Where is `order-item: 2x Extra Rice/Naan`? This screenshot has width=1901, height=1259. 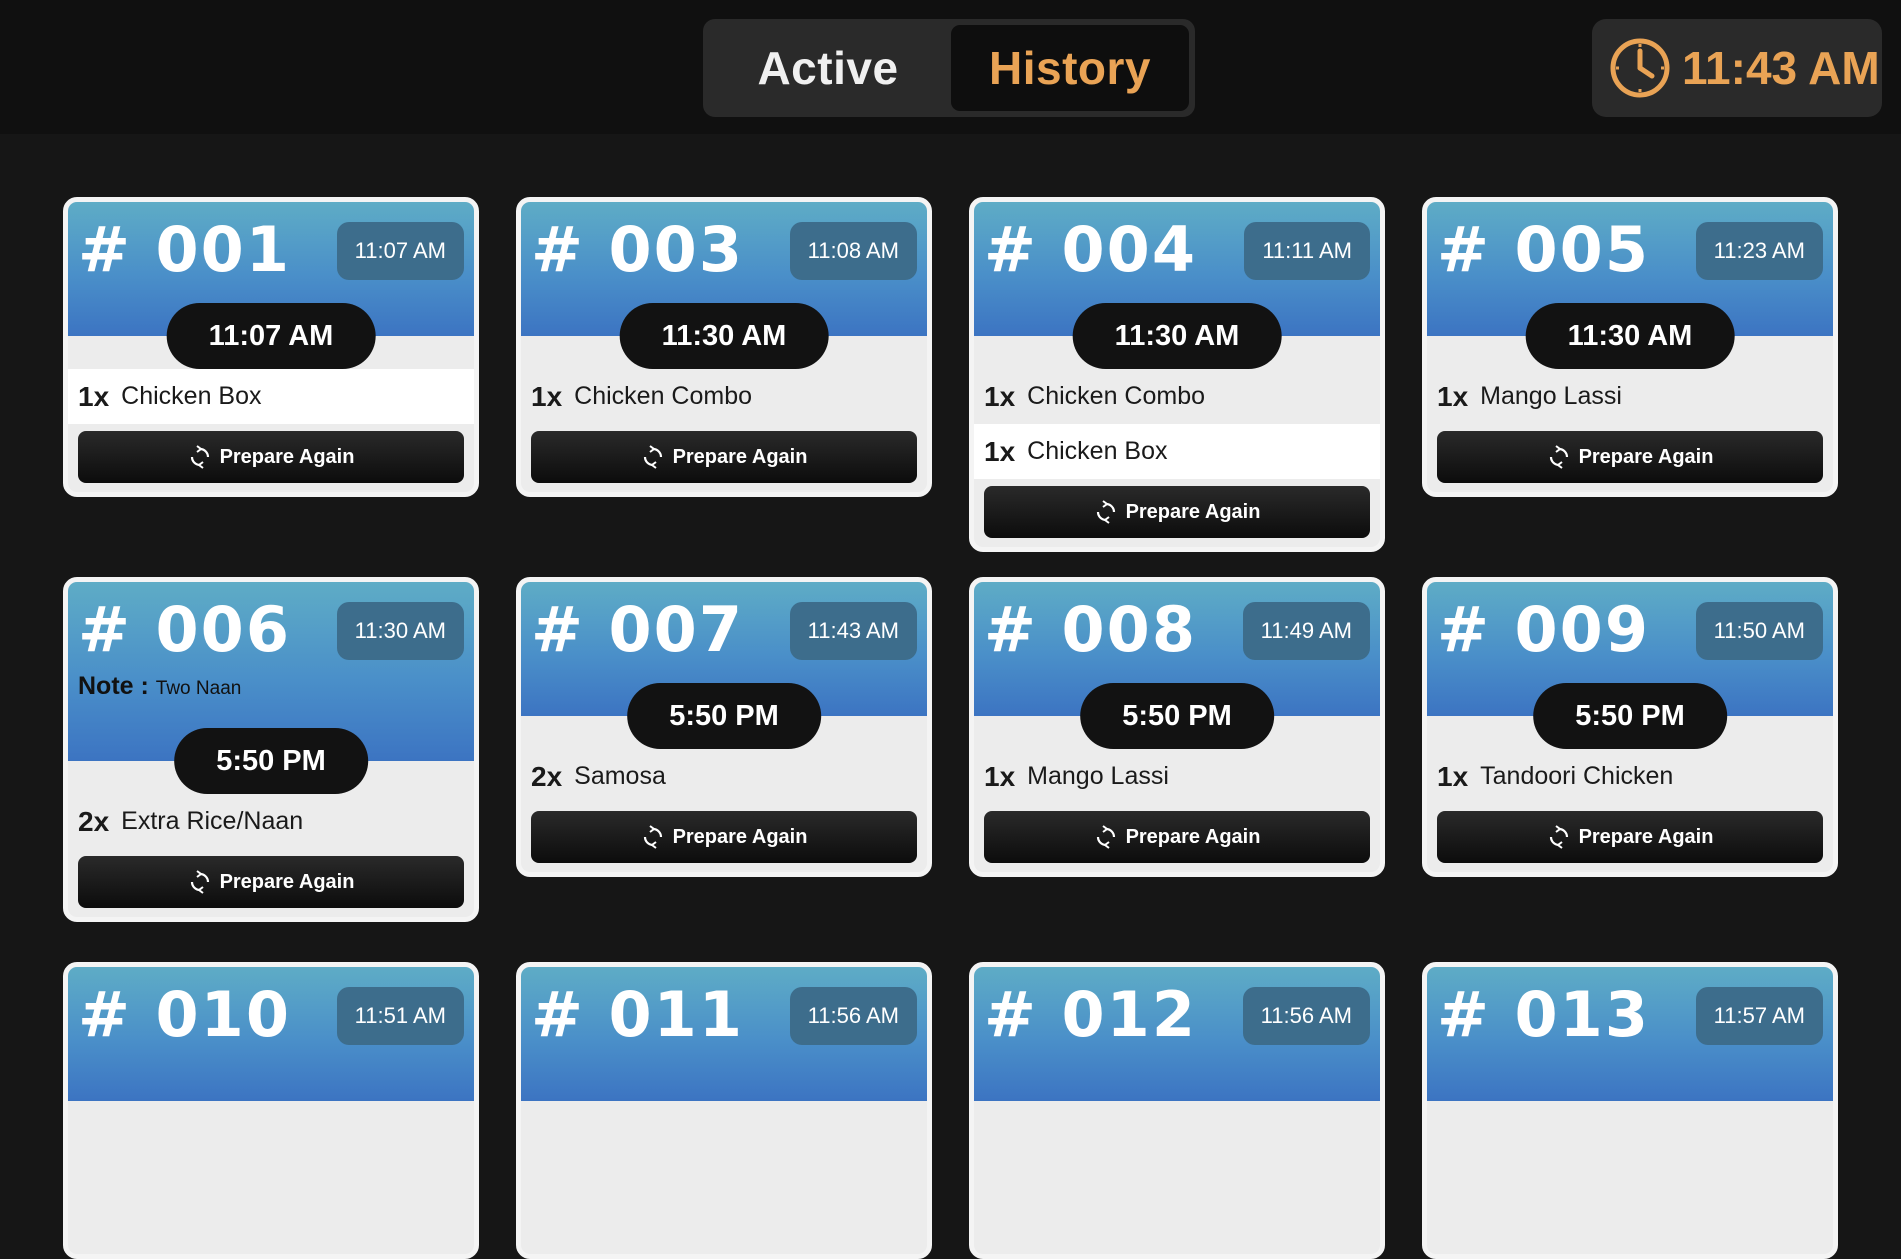
order-item: 2x Extra Rice/Naan is located at coordinates (271, 821).